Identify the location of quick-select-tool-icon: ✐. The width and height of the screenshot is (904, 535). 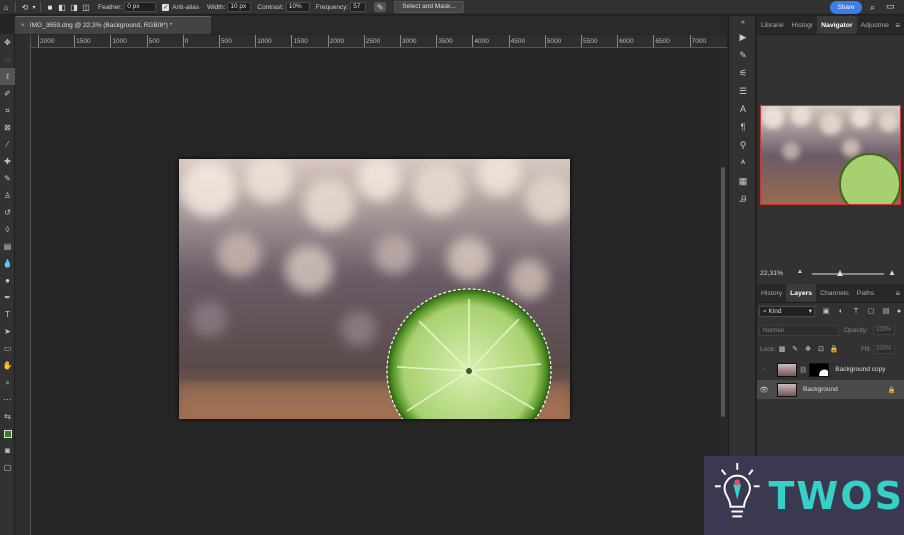
(7, 93).